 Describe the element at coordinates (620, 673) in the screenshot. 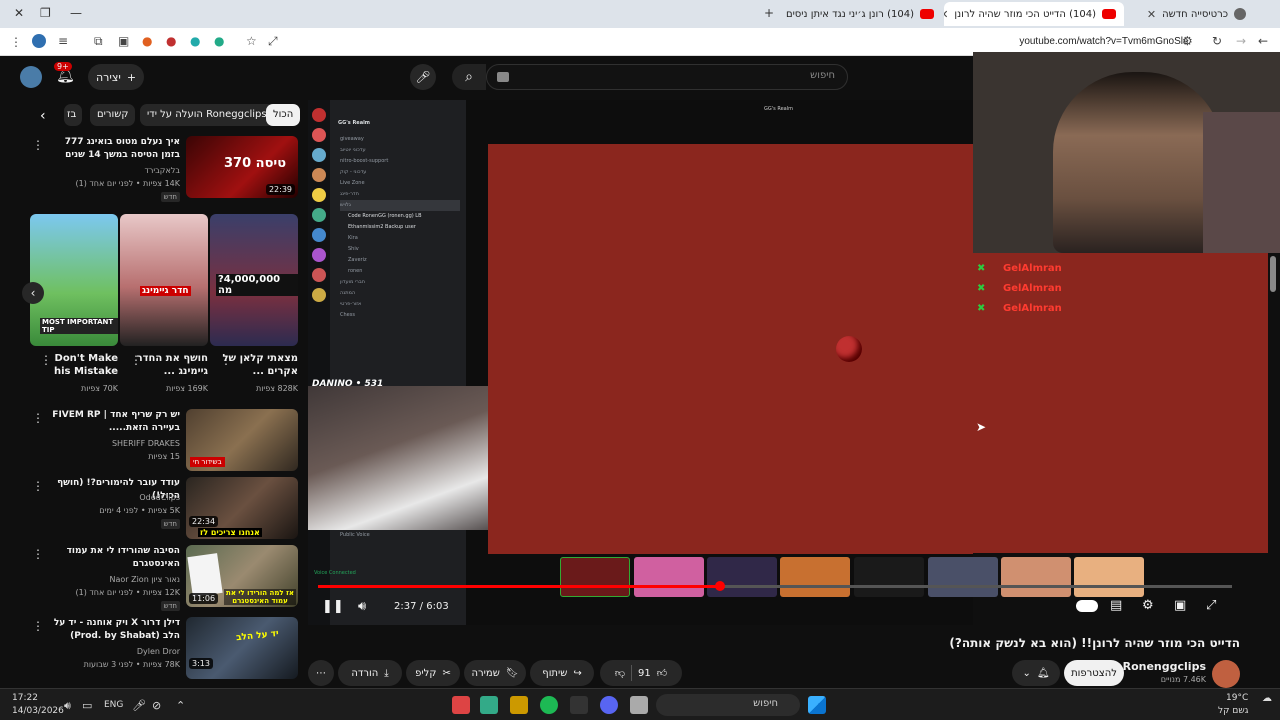

I see `dislike-icon: 👎︎` at that location.